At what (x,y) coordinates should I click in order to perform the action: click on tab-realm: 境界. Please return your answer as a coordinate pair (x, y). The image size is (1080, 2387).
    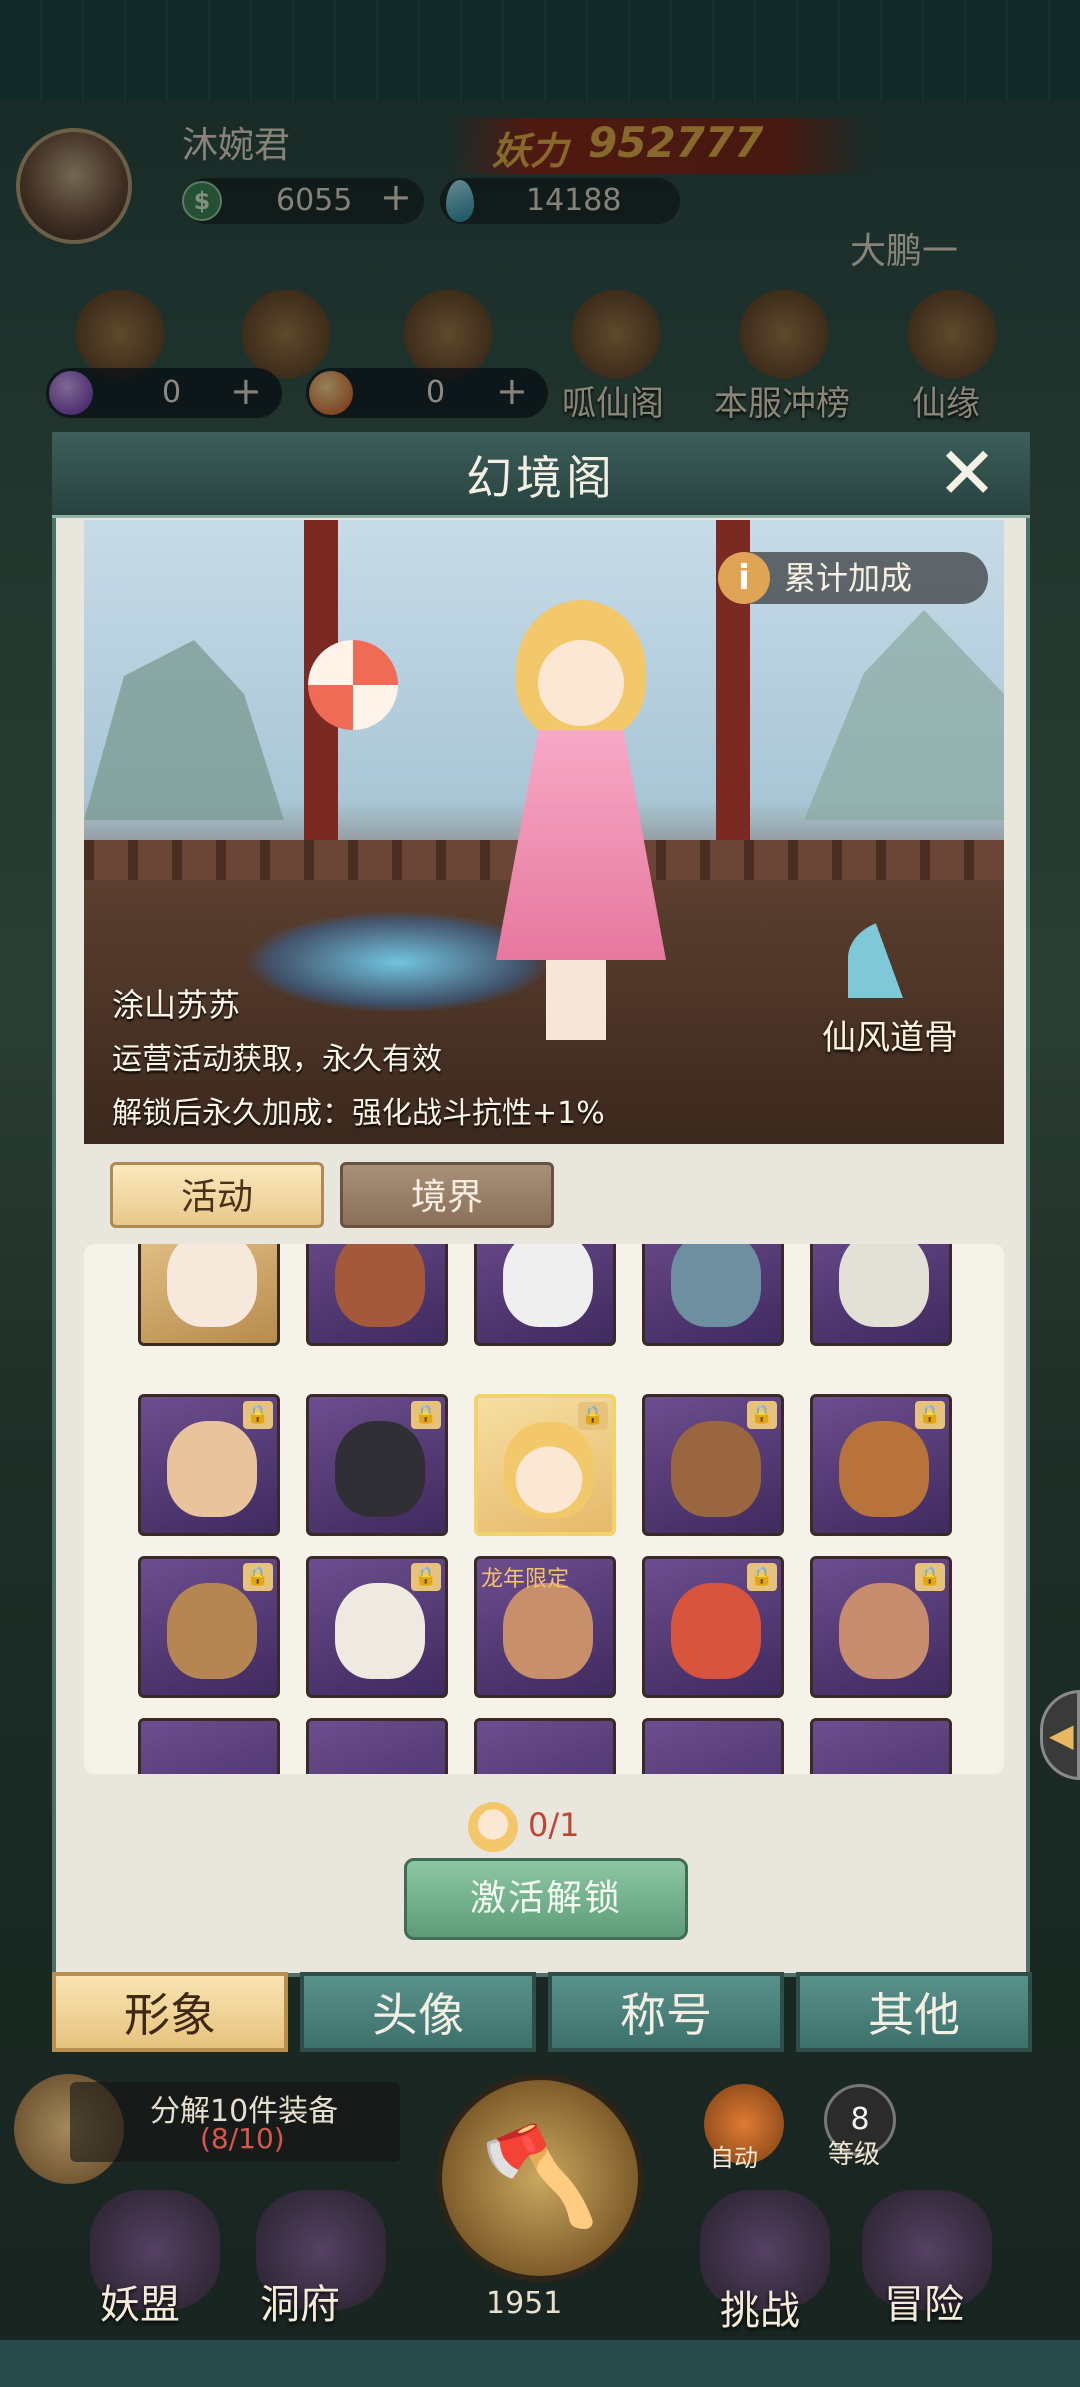
    Looking at the image, I should click on (447, 1195).